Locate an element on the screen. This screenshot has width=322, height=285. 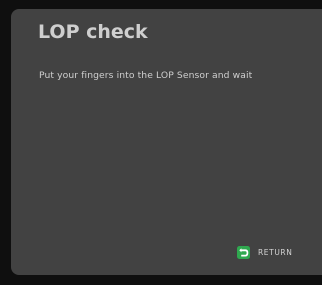
return-label: RETURN is located at coordinates (275, 252).